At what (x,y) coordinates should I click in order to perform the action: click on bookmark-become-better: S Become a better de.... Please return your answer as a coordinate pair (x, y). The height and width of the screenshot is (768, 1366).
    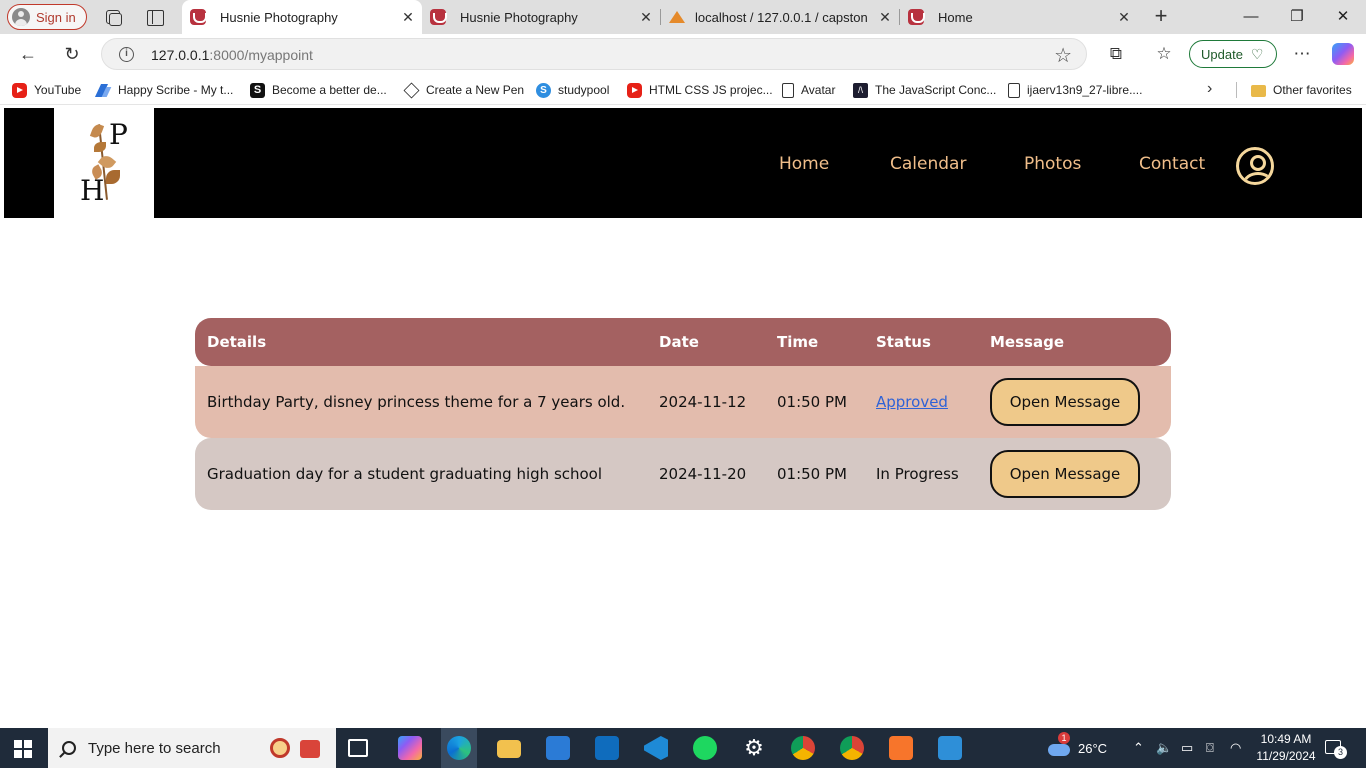
    Looking at the image, I should click on (318, 90).